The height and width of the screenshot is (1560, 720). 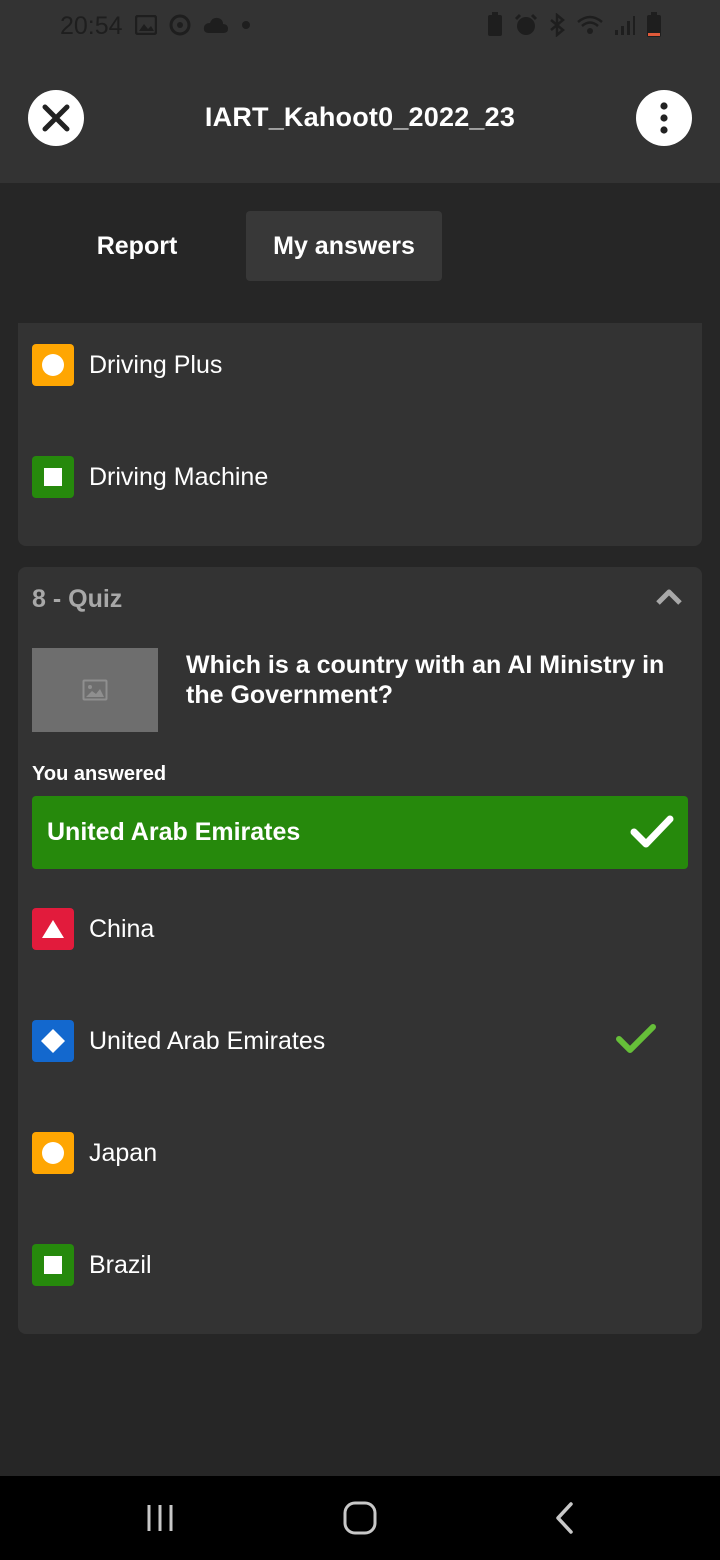 What do you see at coordinates (360, 477) in the screenshot?
I see `answer-option: Driving Machine` at bounding box center [360, 477].